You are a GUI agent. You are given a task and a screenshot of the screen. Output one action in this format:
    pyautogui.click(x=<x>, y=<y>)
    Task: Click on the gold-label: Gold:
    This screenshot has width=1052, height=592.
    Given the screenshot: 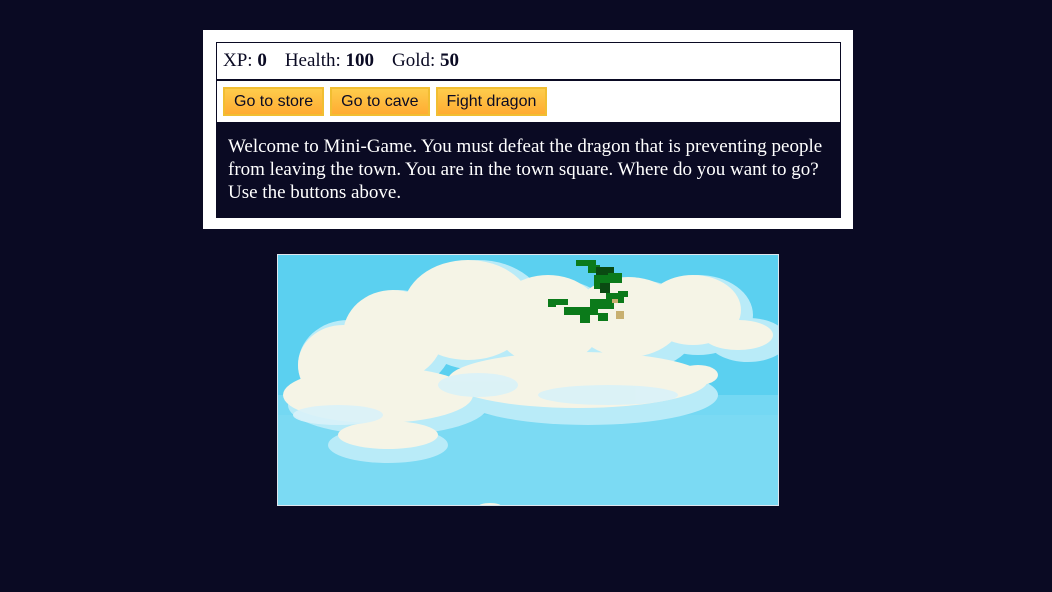 What is the action you would take?
    pyautogui.click(x=414, y=60)
    